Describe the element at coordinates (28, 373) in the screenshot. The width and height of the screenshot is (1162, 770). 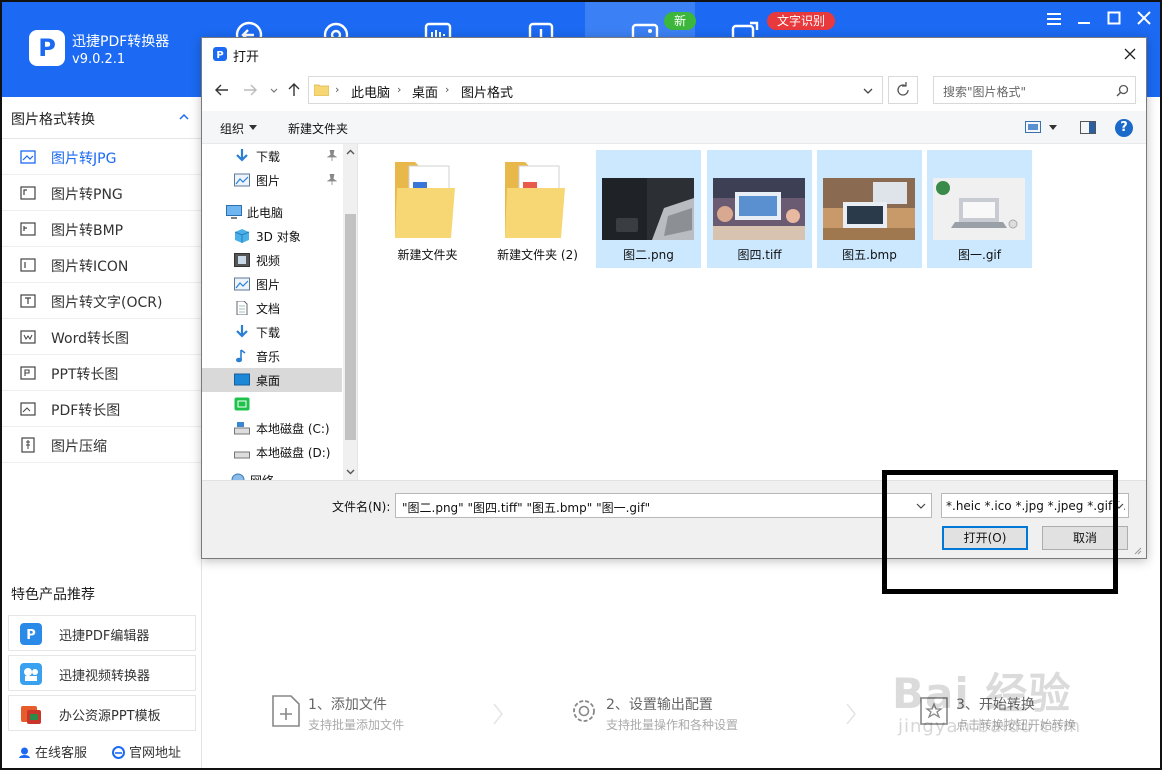
I see `ppt-icon` at that location.